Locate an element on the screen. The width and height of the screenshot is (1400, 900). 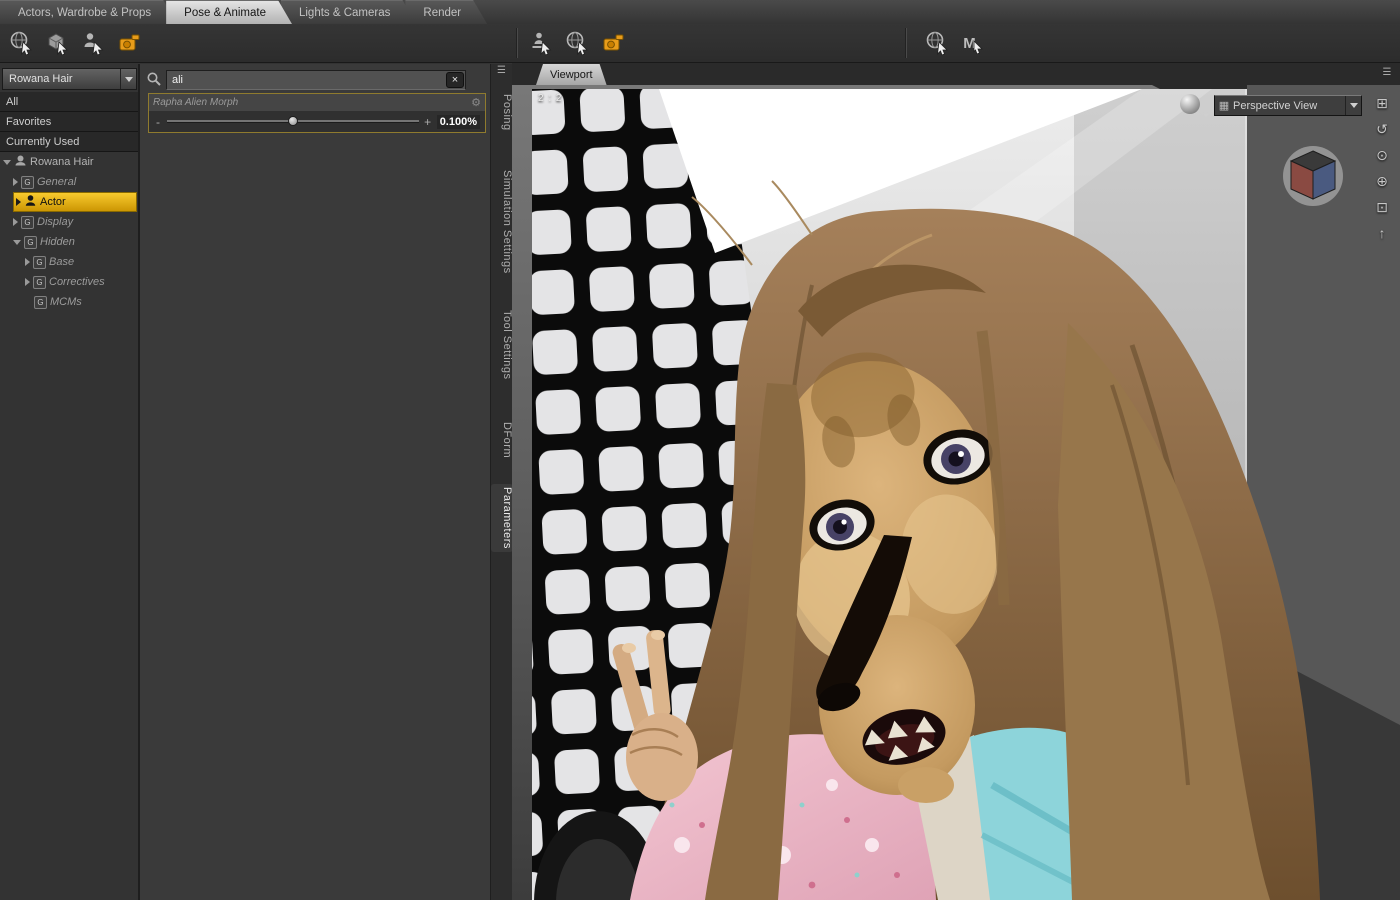
tree-item-general: G General is located at coordinates (69, 182).